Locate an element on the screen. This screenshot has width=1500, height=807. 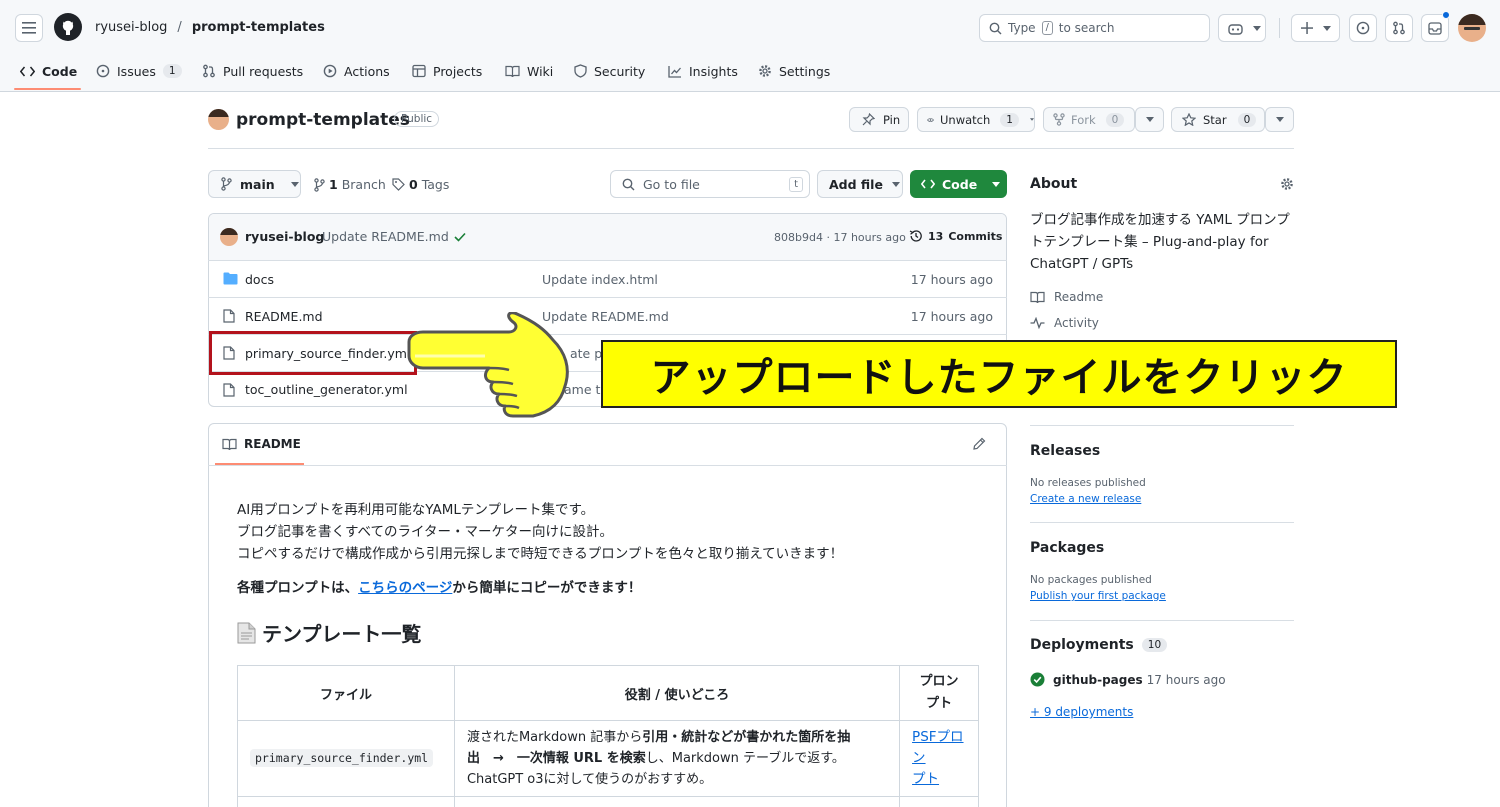
tags-link: 0 Tags is located at coordinates (420, 184).